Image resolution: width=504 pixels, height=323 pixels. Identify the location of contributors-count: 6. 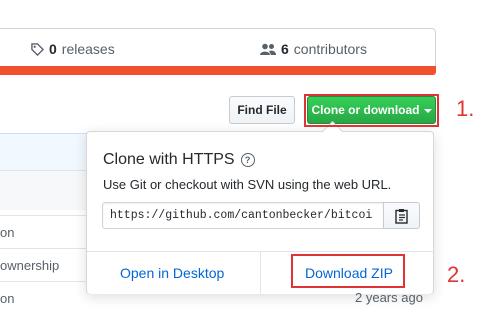
(285, 49).